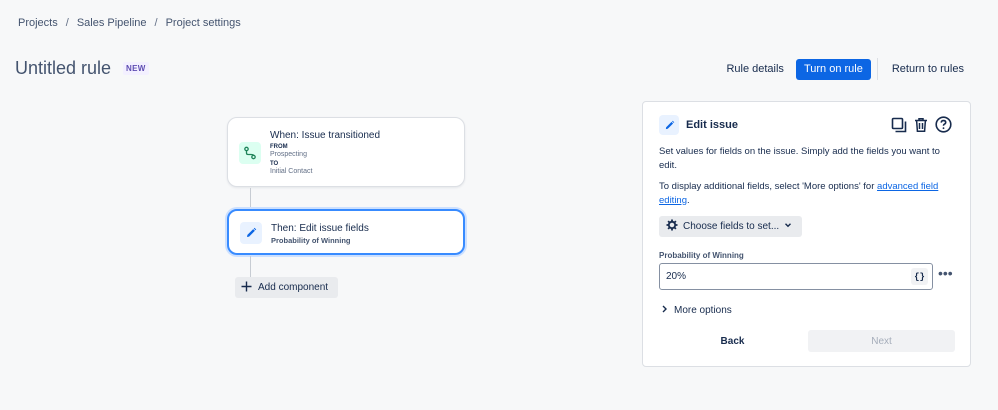 Image resolution: width=998 pixels, height=410 pixels. What do you see at coordinates (928, 69) in the screenshot?
I see `return-to-rules-button: Return to rules` at bounding box center [928, 69].